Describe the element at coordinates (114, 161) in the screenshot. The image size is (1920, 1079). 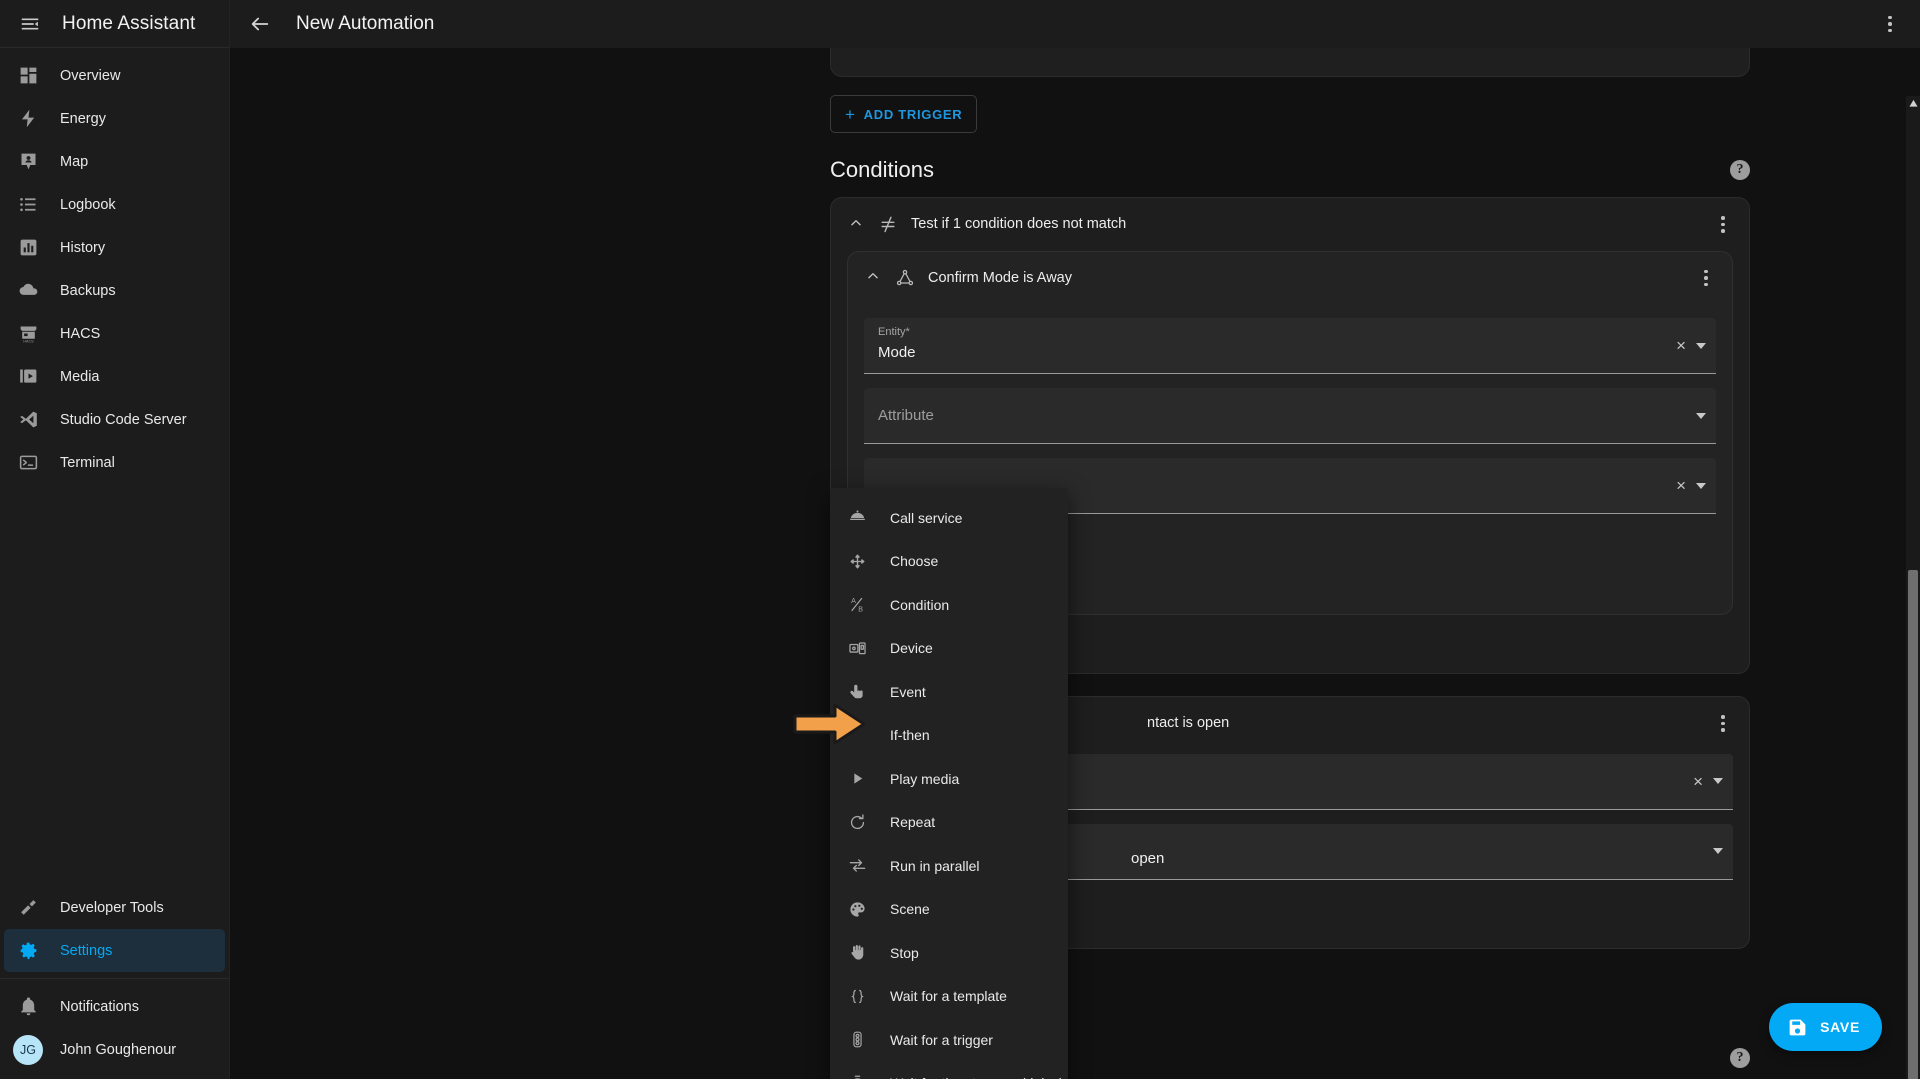
I see `sidebar-item-map: Map` at that location.